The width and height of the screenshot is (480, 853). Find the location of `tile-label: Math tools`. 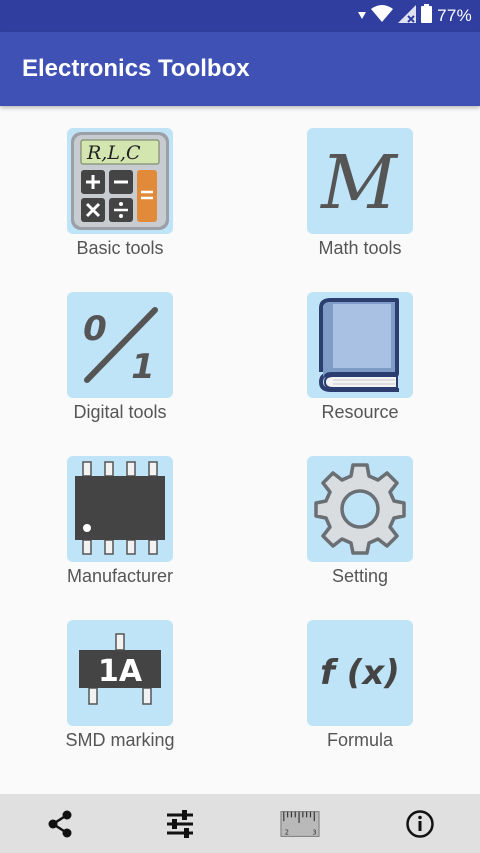

tile-label: Math tools is located at coordinates (360, 248).